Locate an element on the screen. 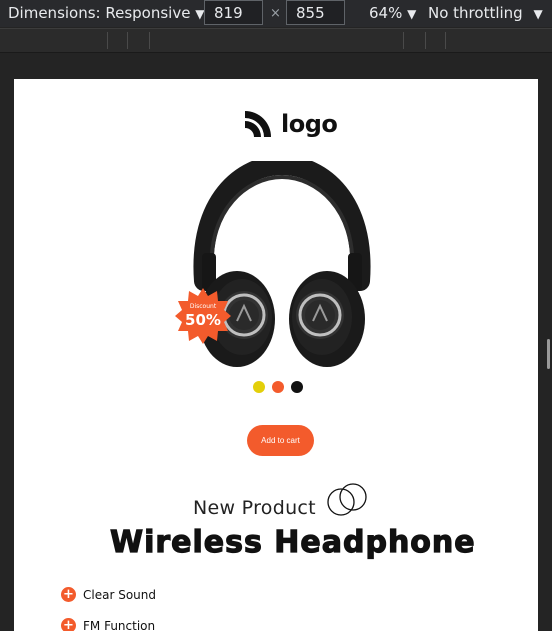 Image resolution: width=552 pixels, height=631 pixels. new-product-label: New Product is located at coordinates (254, 508).